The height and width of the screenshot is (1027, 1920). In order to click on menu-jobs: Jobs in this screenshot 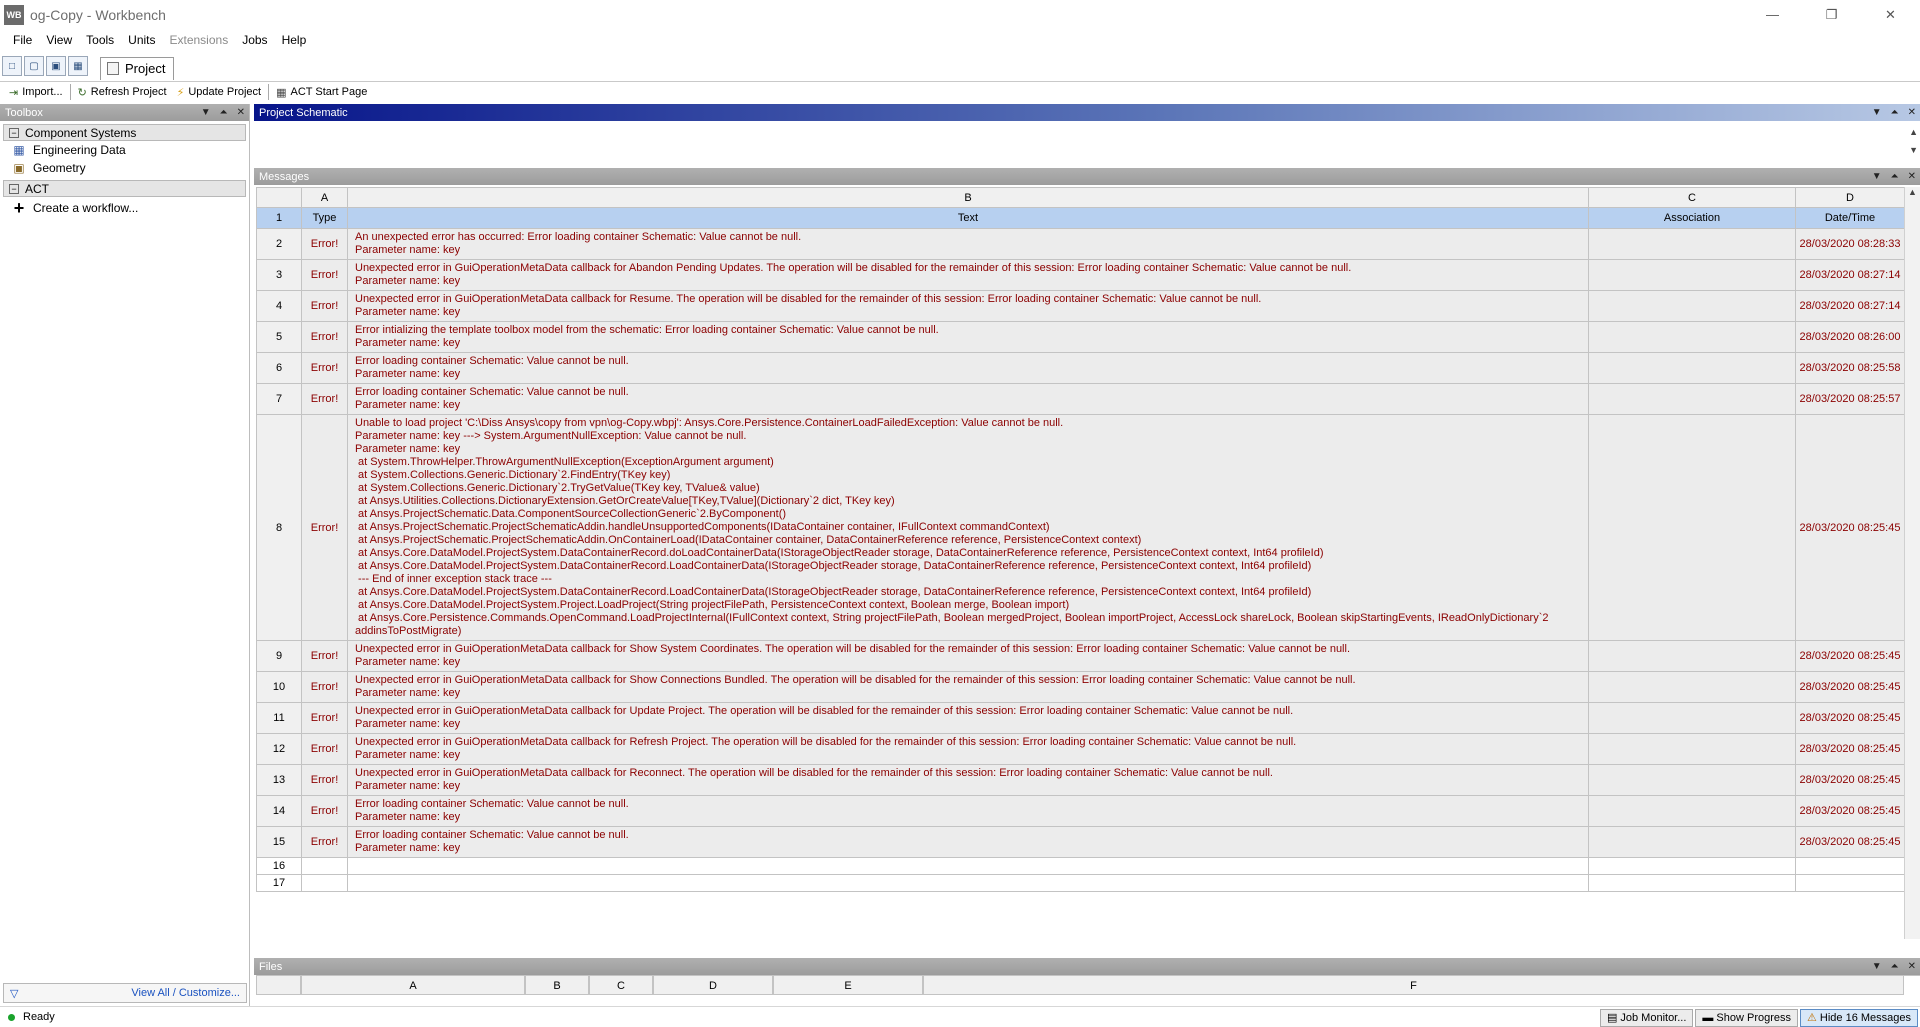, I will do `click(254, 40)`.